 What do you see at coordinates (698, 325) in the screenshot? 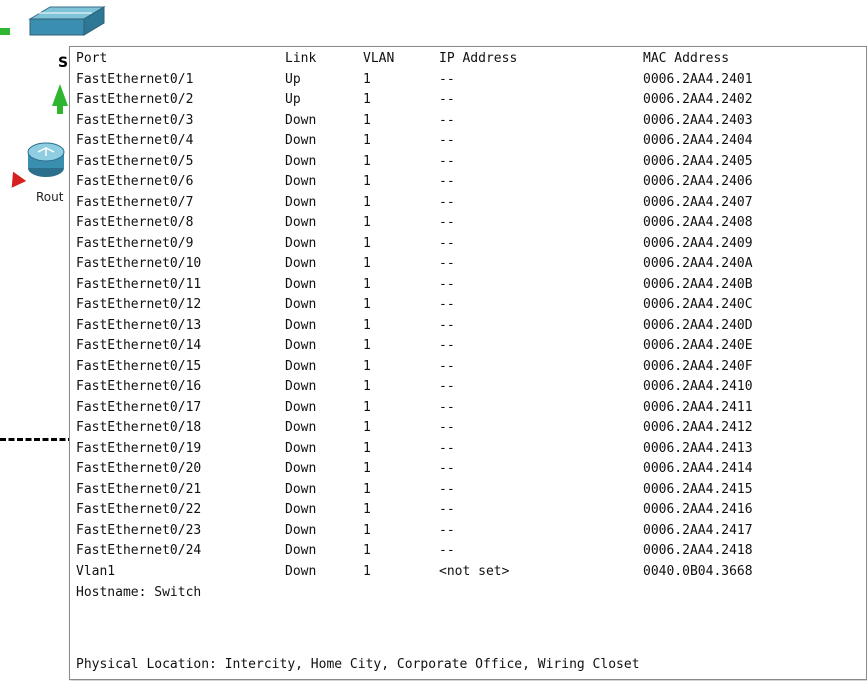
I see `cell-mac-address: 0006.2AA4.240D` at bounding box center [698, 325].